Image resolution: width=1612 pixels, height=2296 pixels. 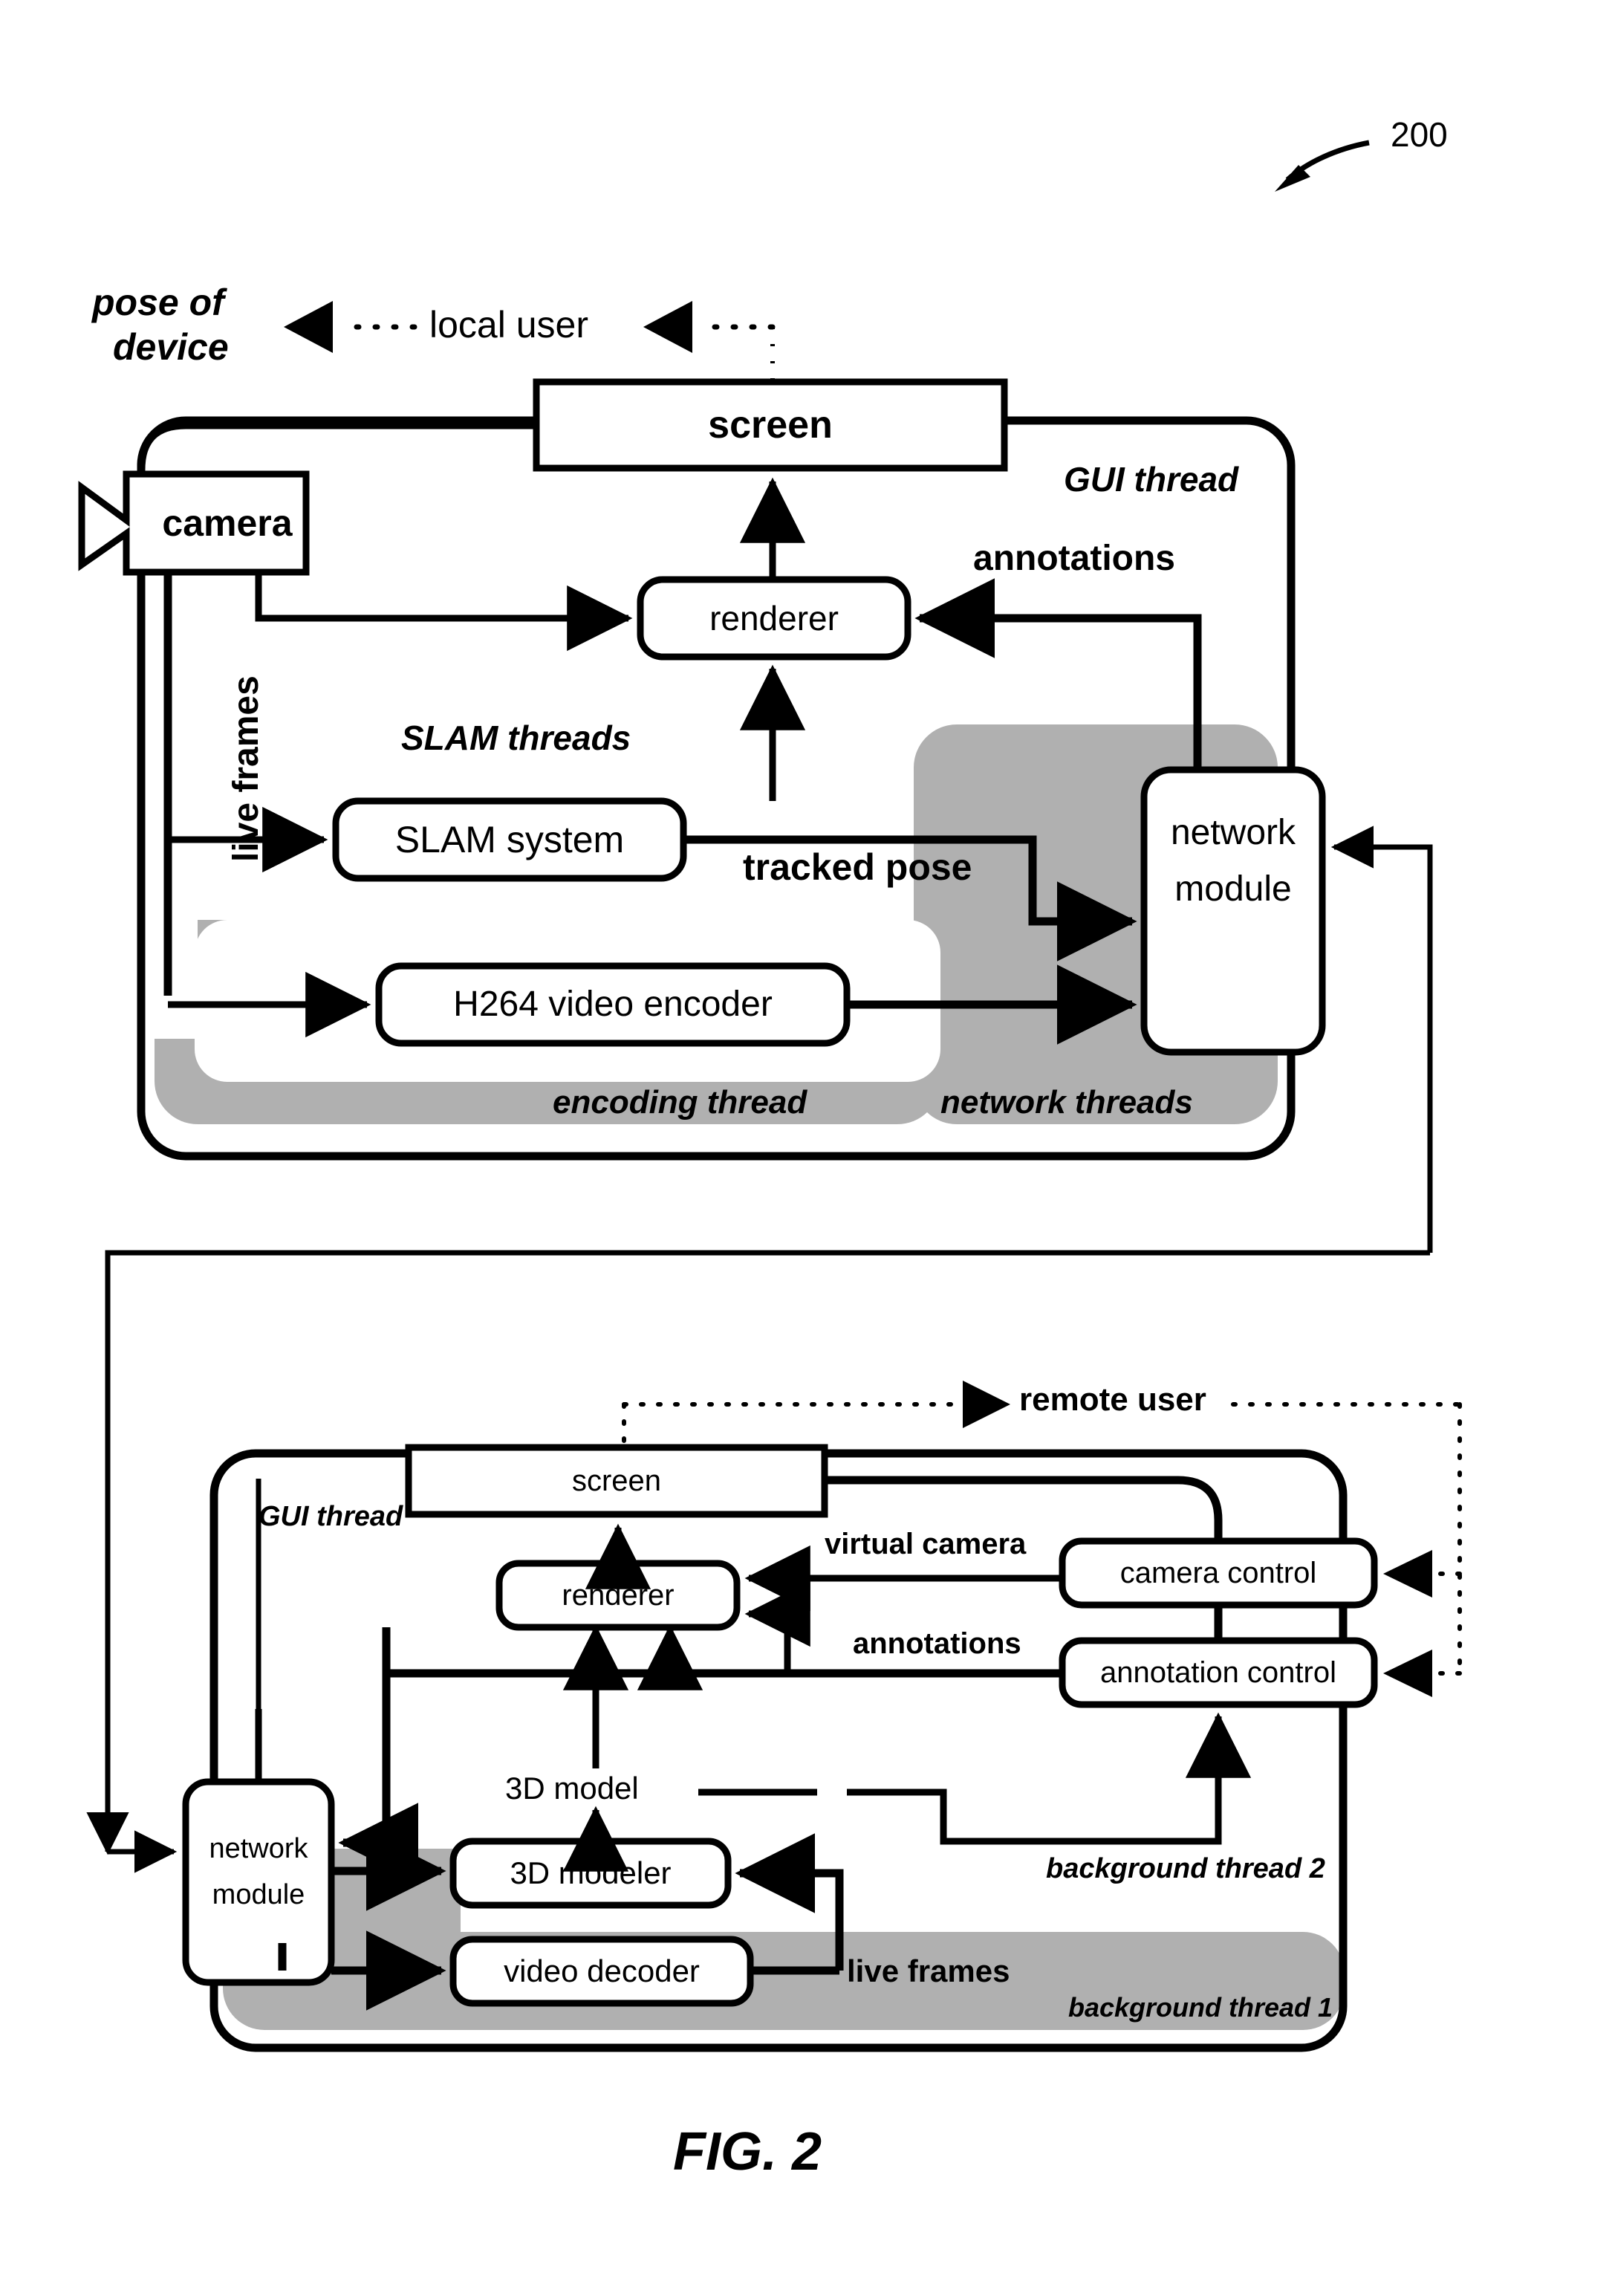 What do you see at coordinates (171, 347) in the screenshot?
I see `pose-of-device-label-line2: device` at bounding box center [171, 347].